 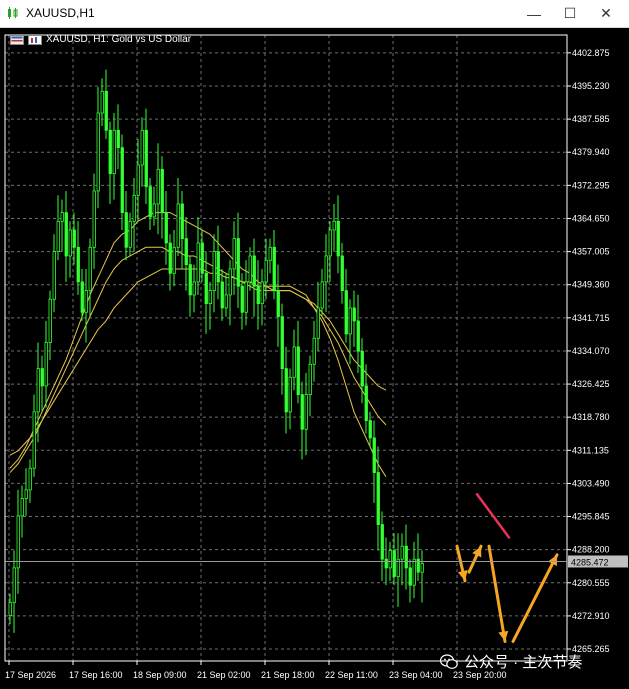 I want to click on price-tick-label: 4379.940, so click(x=591, y=152).